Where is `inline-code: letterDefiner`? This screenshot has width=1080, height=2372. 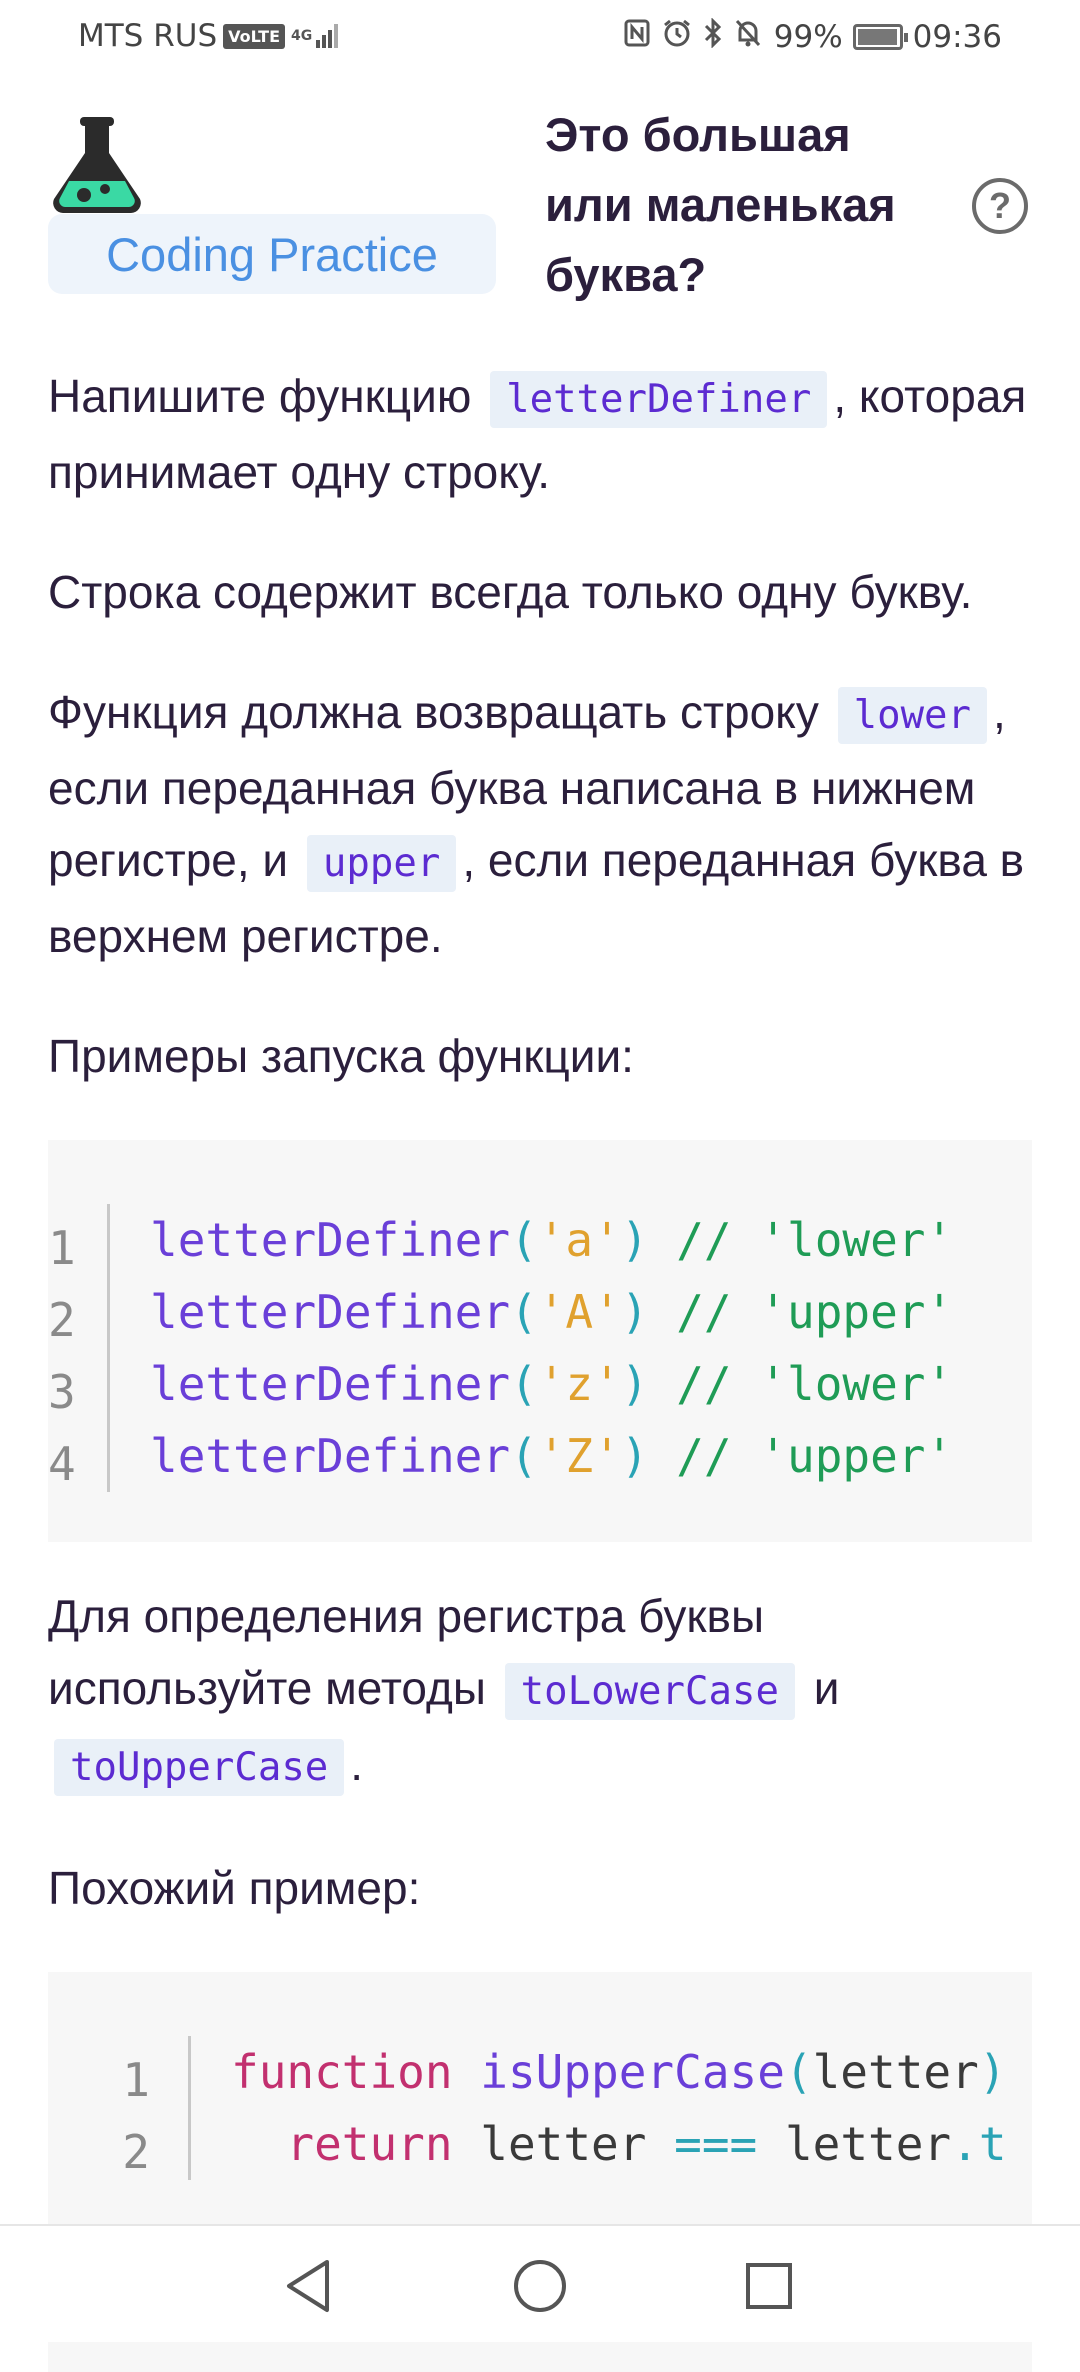 inline-code: letterDefiner is located at coordinates (659, 399).